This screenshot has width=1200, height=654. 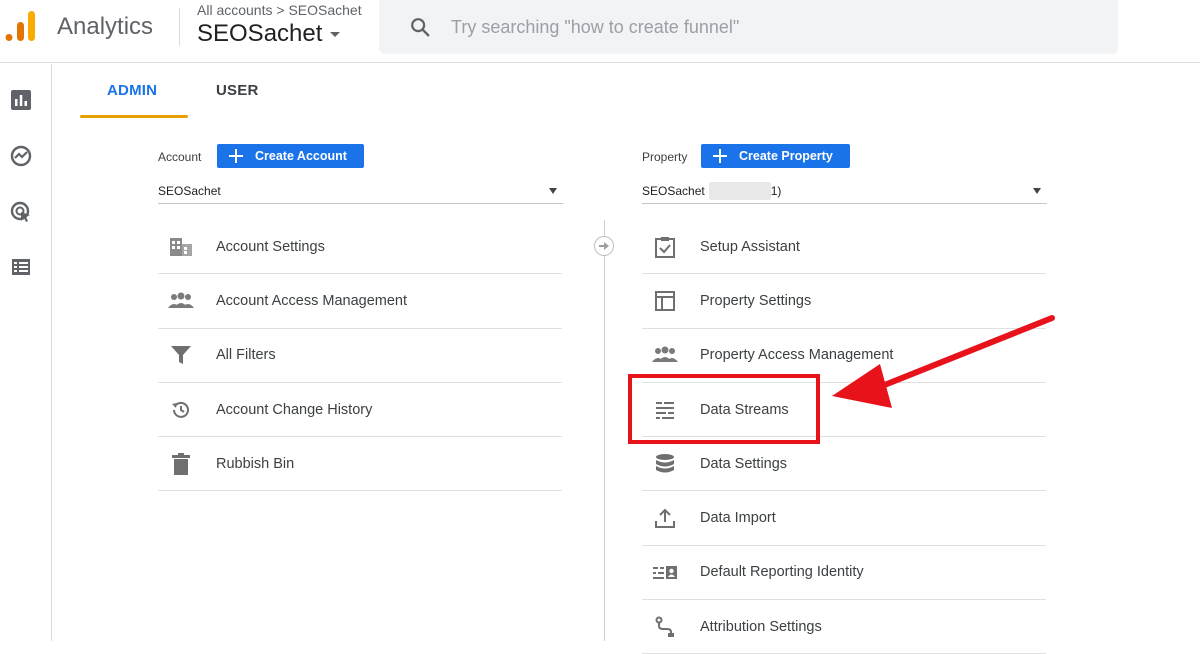 I want to click on checklist-icon, so click(x=665, y=247).